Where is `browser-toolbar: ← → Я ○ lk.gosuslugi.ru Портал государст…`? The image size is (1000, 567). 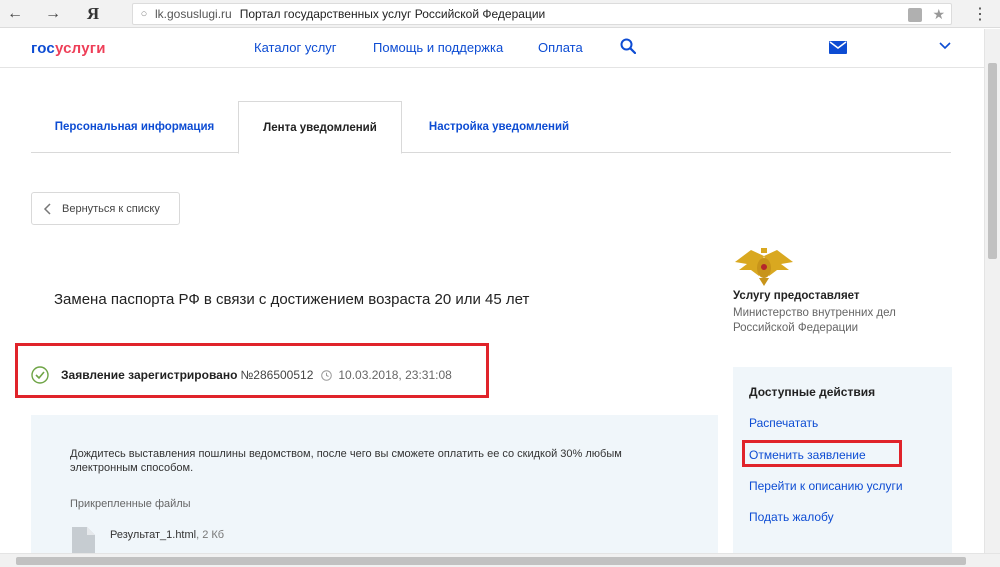
browser-toolbar: ← → Я ○ lk.gosuslugi.ru Портал государст… is located at coordinates (500, 14).